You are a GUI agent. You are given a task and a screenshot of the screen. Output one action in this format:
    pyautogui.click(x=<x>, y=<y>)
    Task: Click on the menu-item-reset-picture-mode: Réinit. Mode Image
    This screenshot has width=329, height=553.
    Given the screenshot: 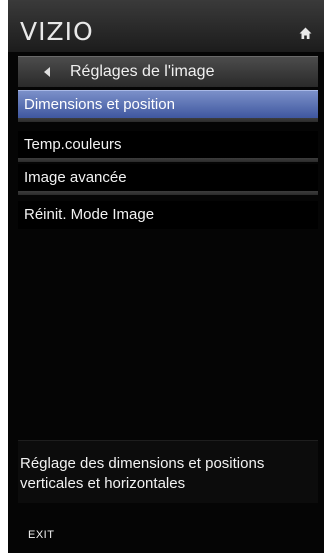 What is the action you would take?
    pyautogui.click(x=168, y=215)
    